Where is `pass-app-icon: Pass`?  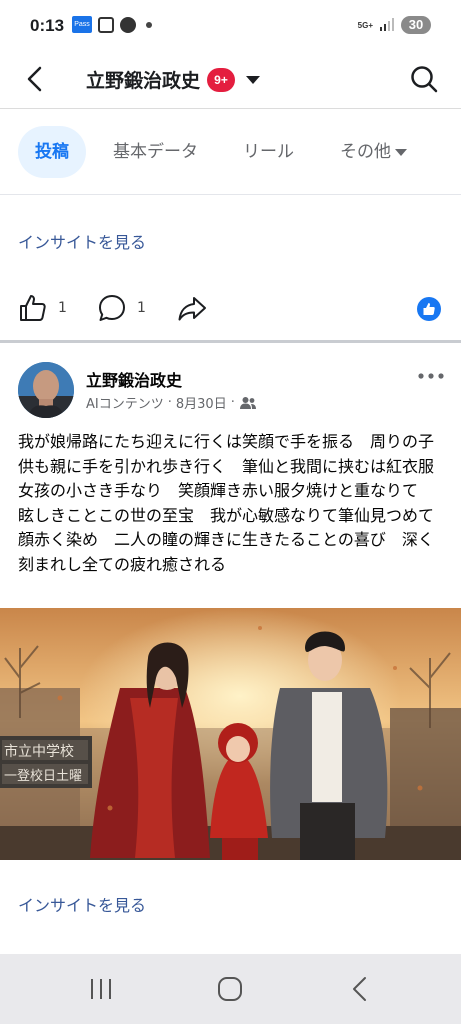 pass-app-icon: Pass is located at coordinates (82, 24).